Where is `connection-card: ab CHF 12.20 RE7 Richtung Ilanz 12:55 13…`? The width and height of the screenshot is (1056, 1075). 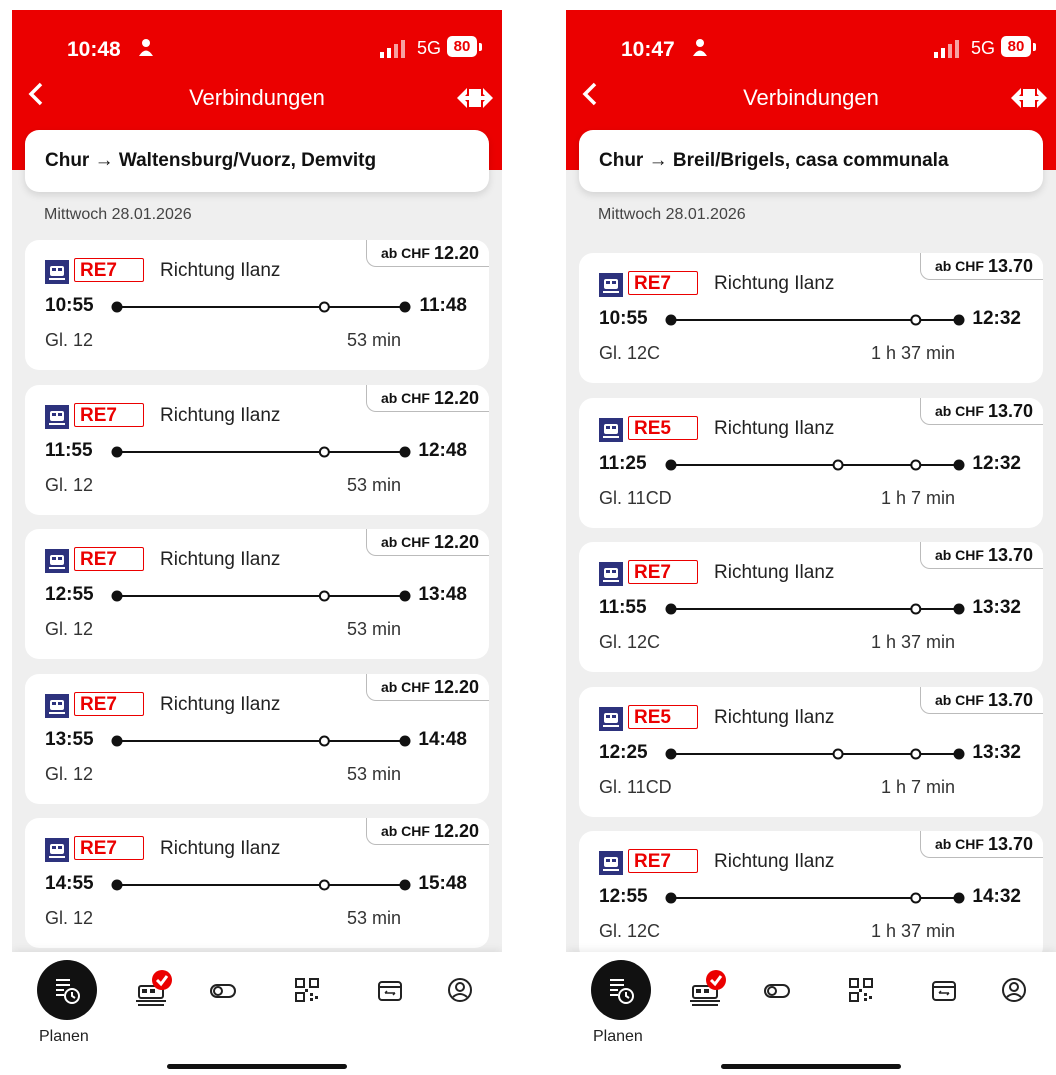 connection-card: ab CHF 12.20 RE7 Richtung Ilanz 12:55 13… is located at coordinates (257, 594).